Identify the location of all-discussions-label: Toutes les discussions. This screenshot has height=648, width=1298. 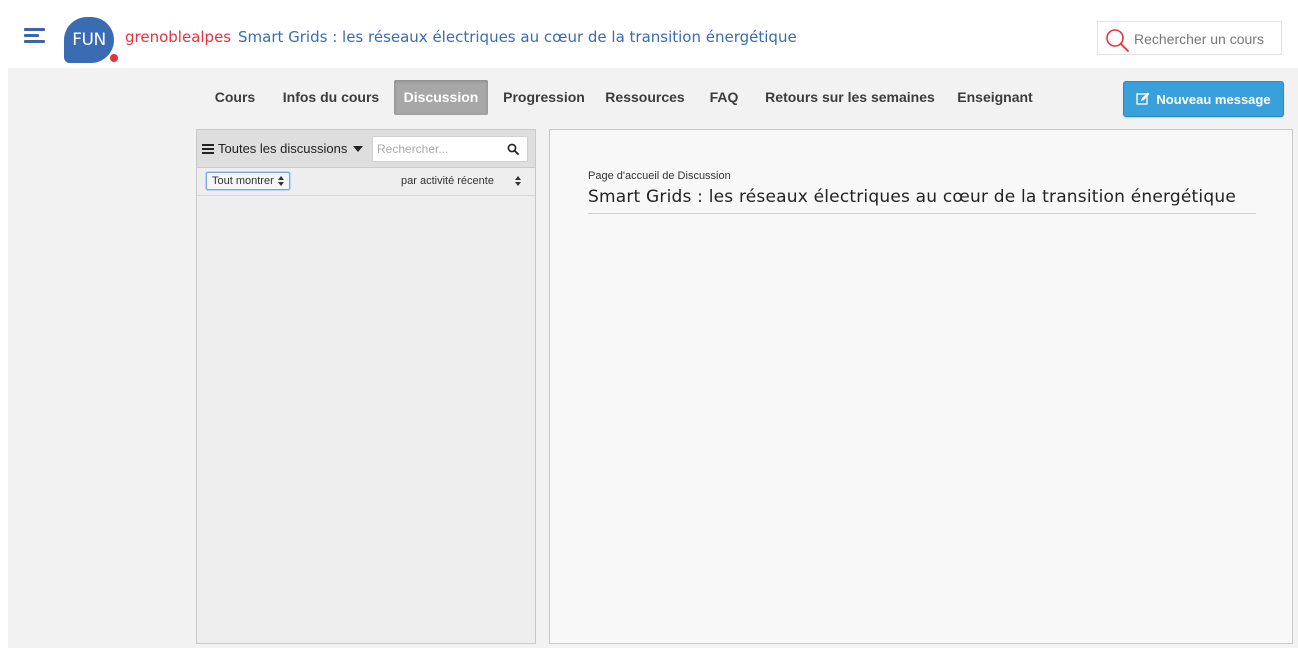
(283, 148).